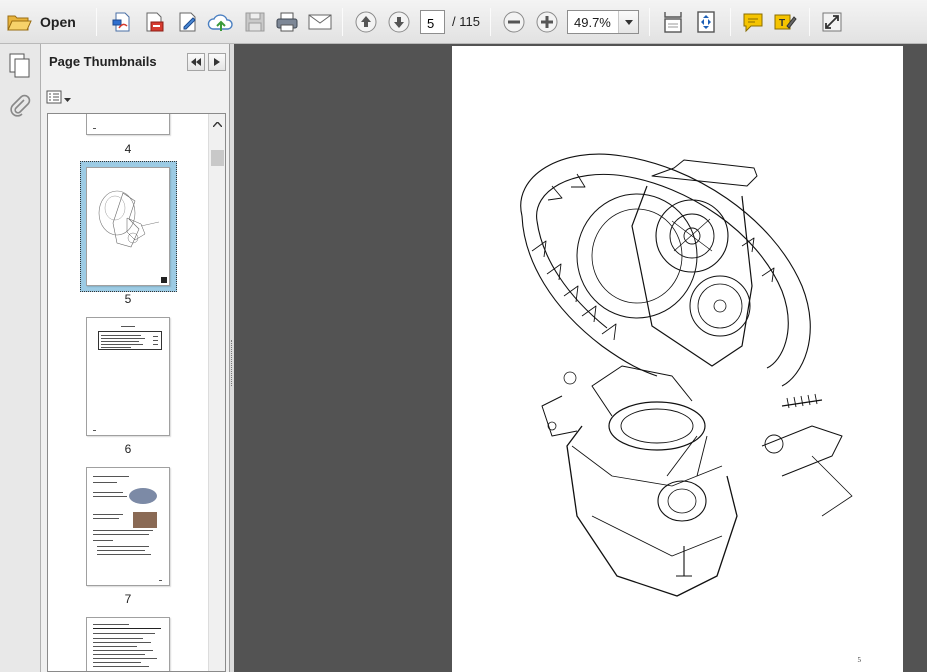  I want to click on plus-circle-icon, so click(547, 22).